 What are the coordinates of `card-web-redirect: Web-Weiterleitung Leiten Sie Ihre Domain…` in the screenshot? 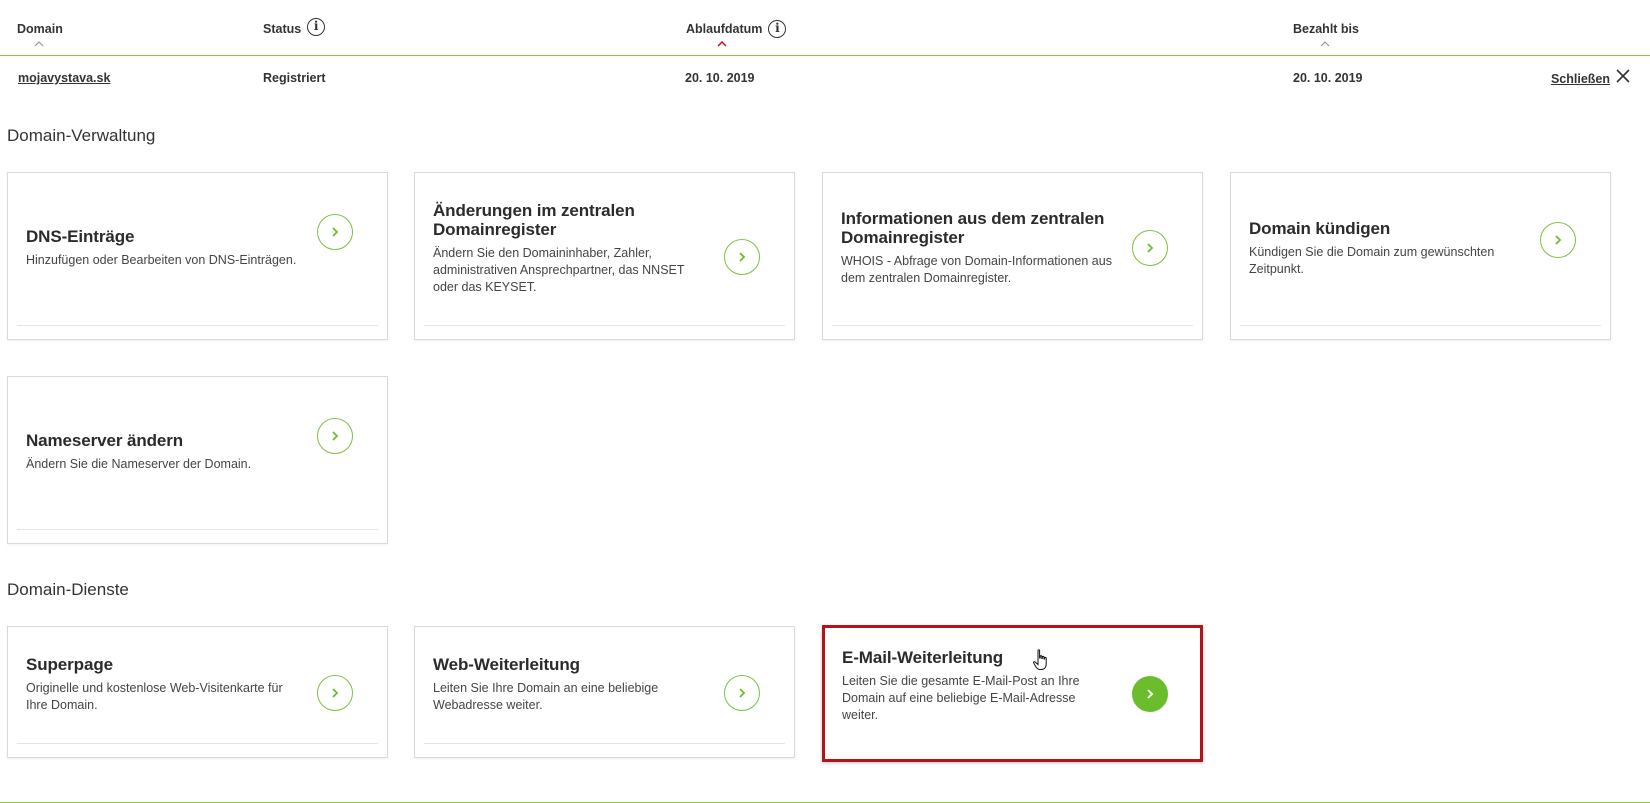 It's located at (604, 692).